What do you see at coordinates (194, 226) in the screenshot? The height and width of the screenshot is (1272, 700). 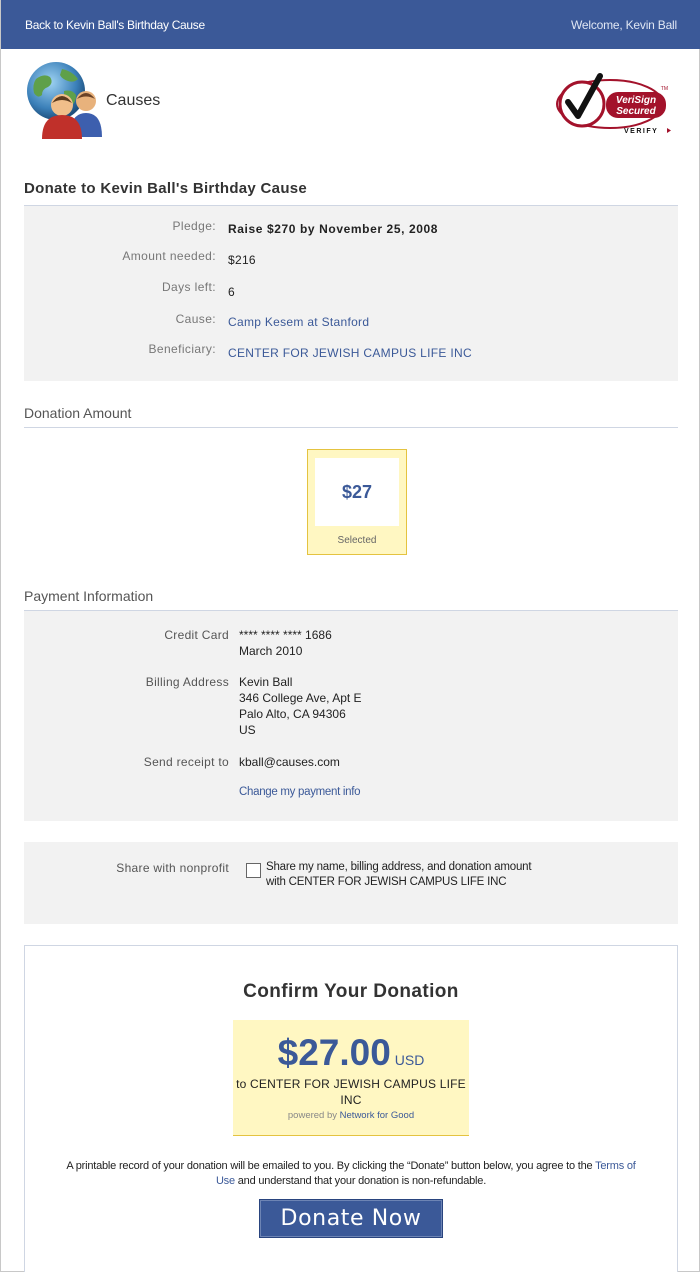 I see `pledge-label: Pledge:` at bounding box center [194, 226].